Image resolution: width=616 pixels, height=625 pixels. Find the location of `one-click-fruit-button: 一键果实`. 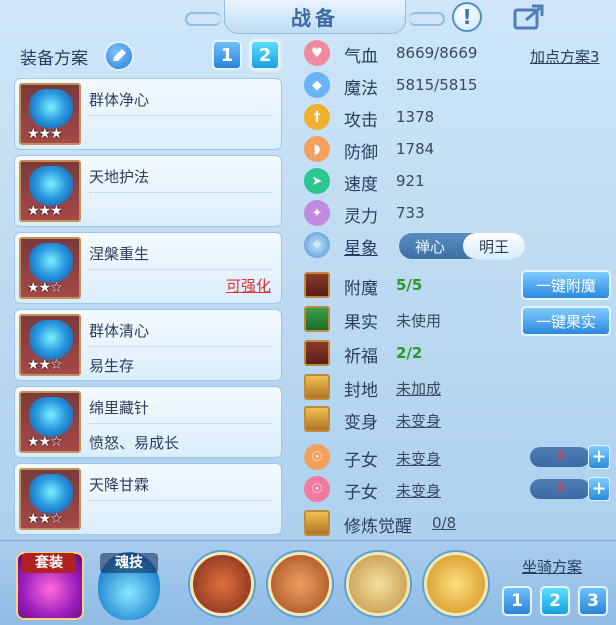

one-click-fruit-button: 一键果实 is located at coordinates (566, 321).